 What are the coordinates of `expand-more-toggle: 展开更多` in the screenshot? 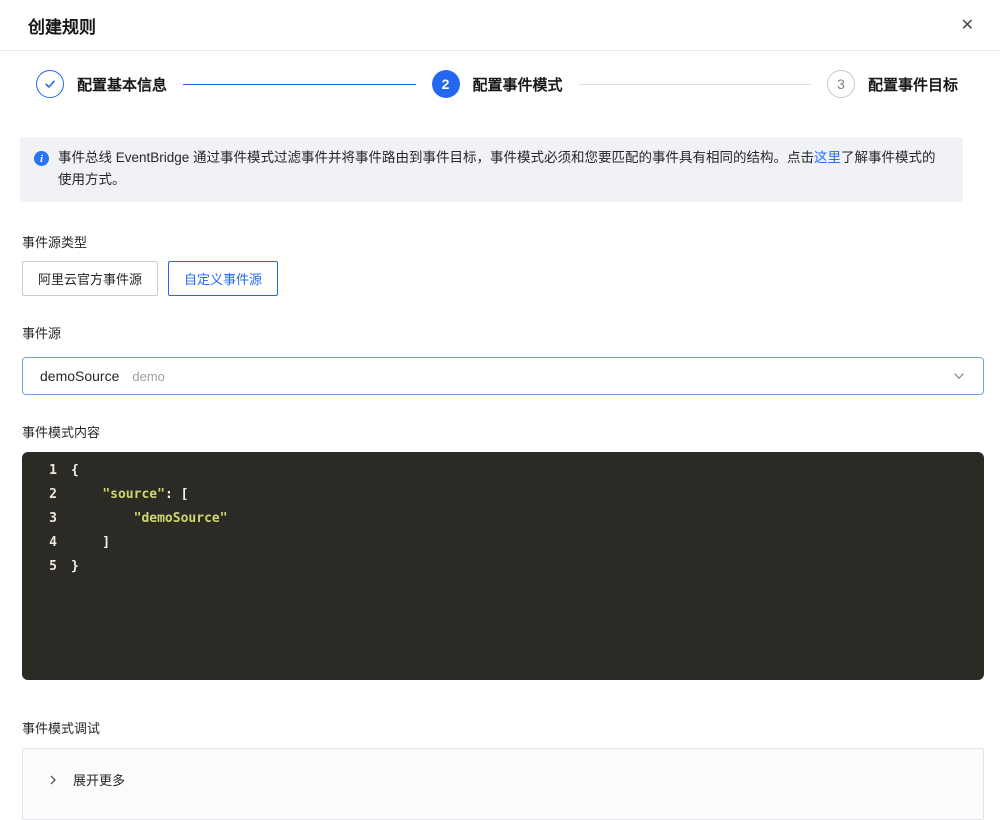 It's located at (86, 779).